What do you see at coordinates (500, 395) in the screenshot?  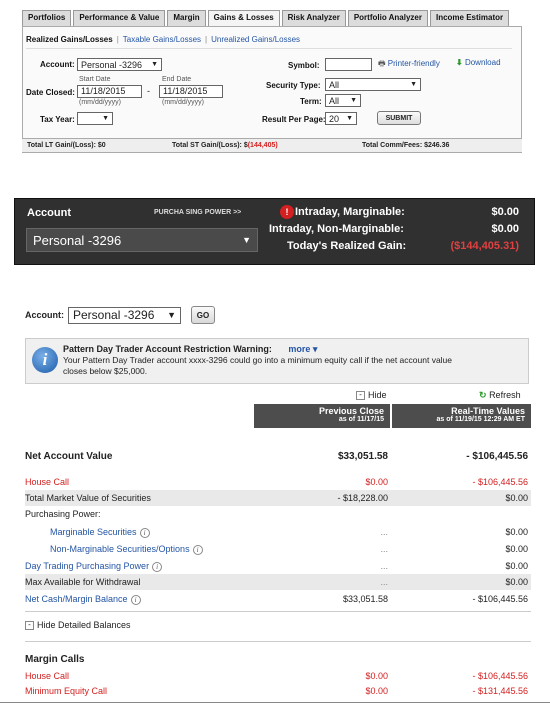 I see `refresh-button: ↻ Refresh` at bounding box center [500, 395].